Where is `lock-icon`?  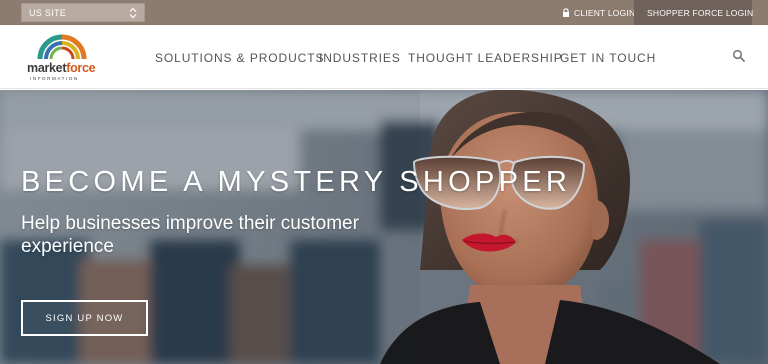
lock-icon is located at coordinates (566, 12).